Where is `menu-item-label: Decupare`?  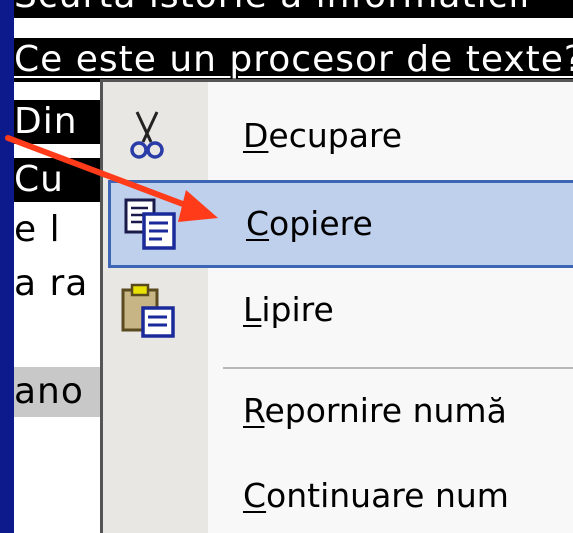
menu-item-label: Decupare is located at coordinates (322, 136).